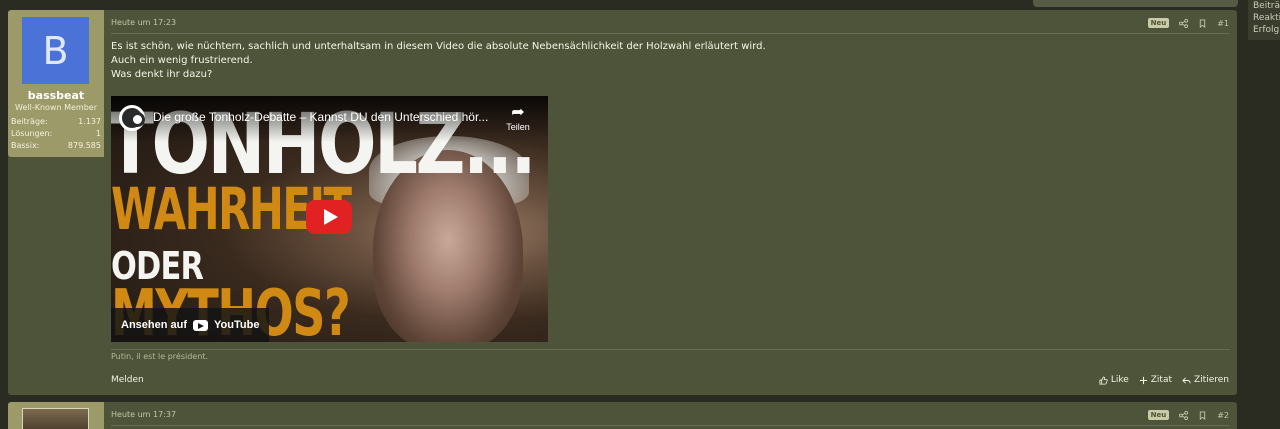 The height and width of the screenshot is (429, 1280). What do you see at coordinates (237, 325) in the screenshot?
I see `youtube-wordmark: YouTube` at bounding box center [237, 325].